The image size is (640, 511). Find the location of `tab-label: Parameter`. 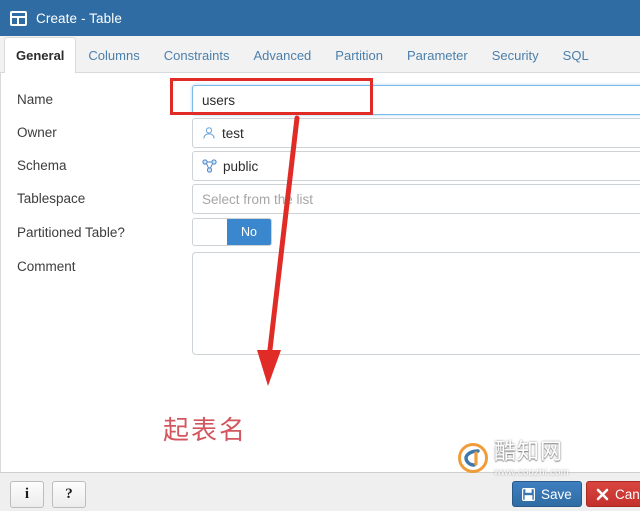

tab-label: Parameter is located at coordinates (437, 55).